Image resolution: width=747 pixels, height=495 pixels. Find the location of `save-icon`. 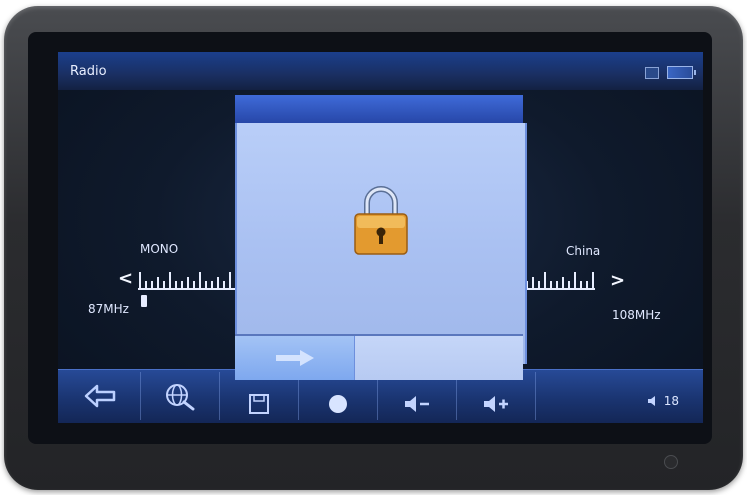

save-icon is located at coordinates (259, 404).